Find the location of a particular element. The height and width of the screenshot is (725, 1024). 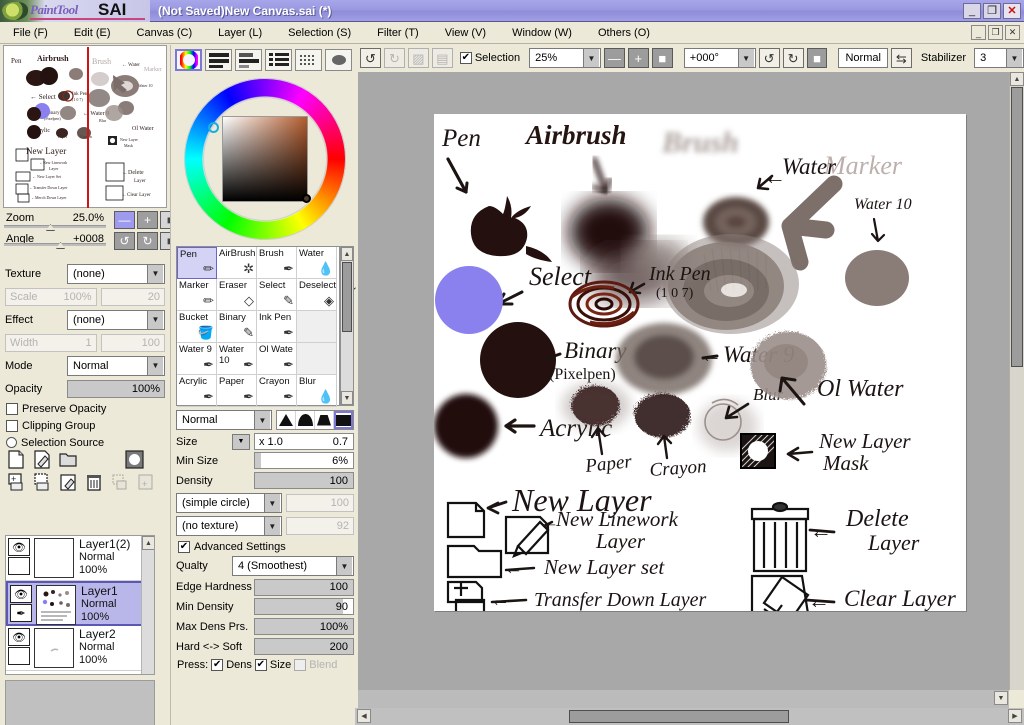

brush-deselect: Deselect ◈ is located at coordinates (317, 295).